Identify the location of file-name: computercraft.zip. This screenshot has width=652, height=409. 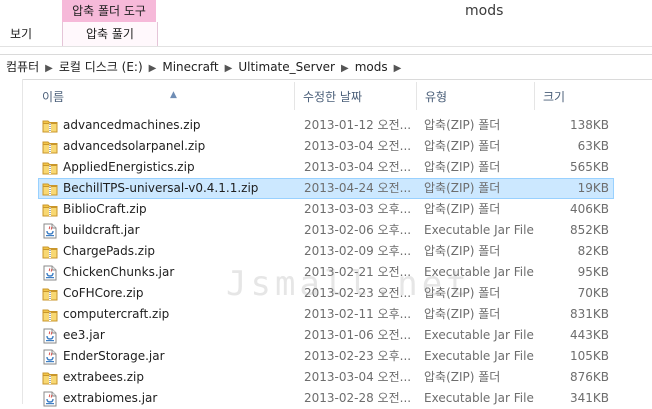
(116, 314).